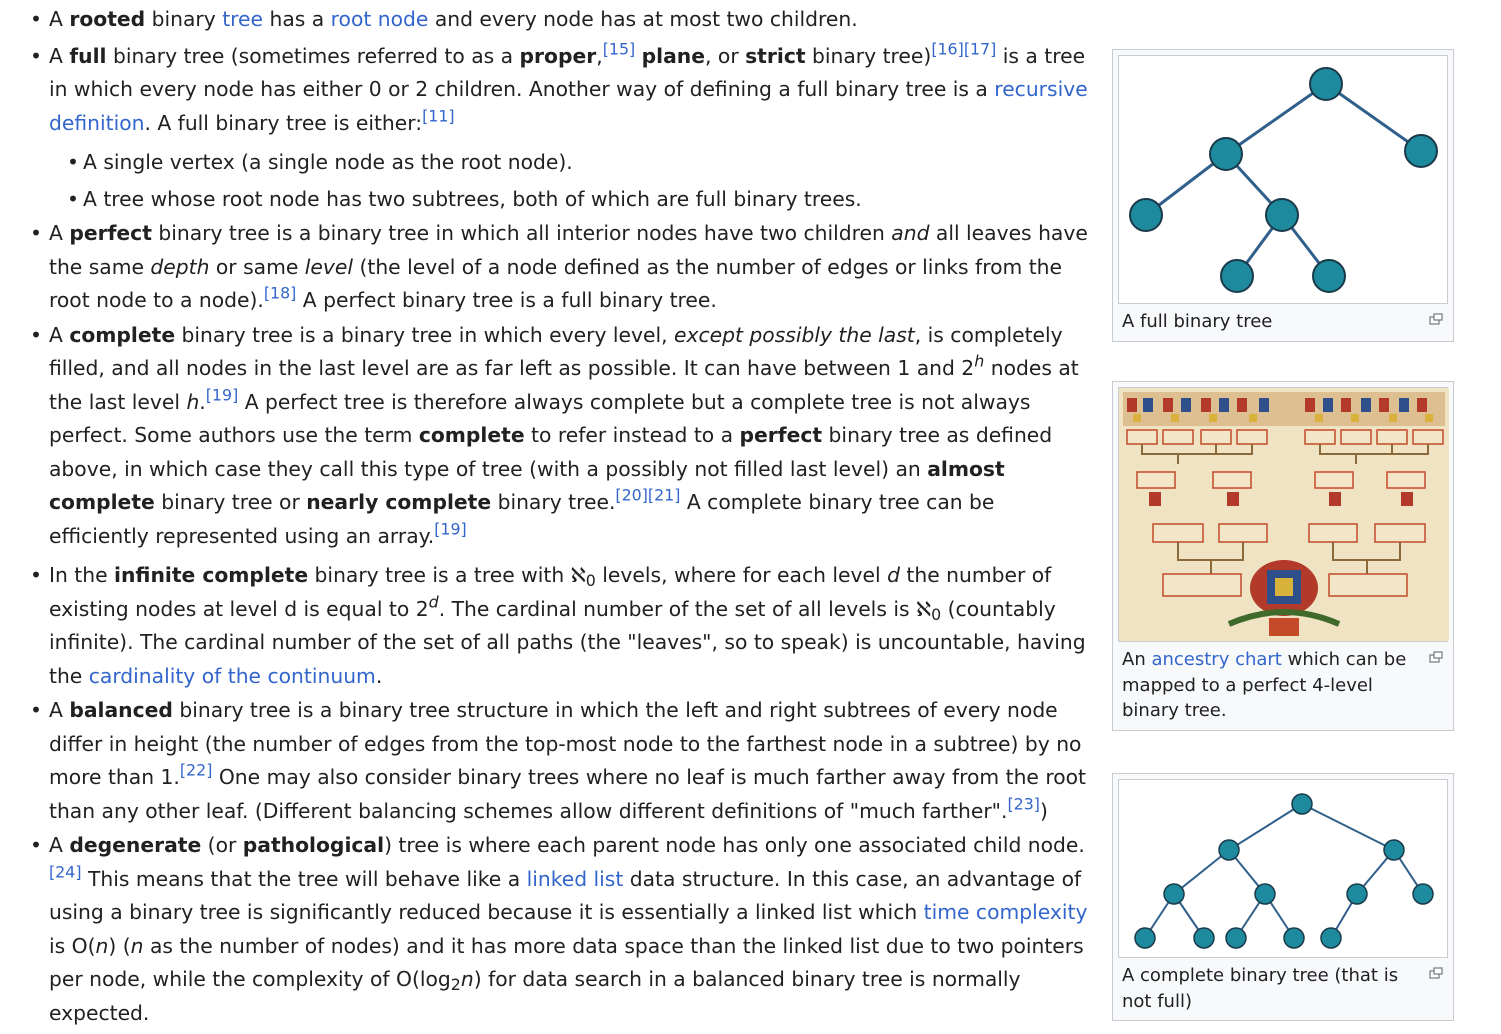  I want to click on text: is O(, so click(72, 945).